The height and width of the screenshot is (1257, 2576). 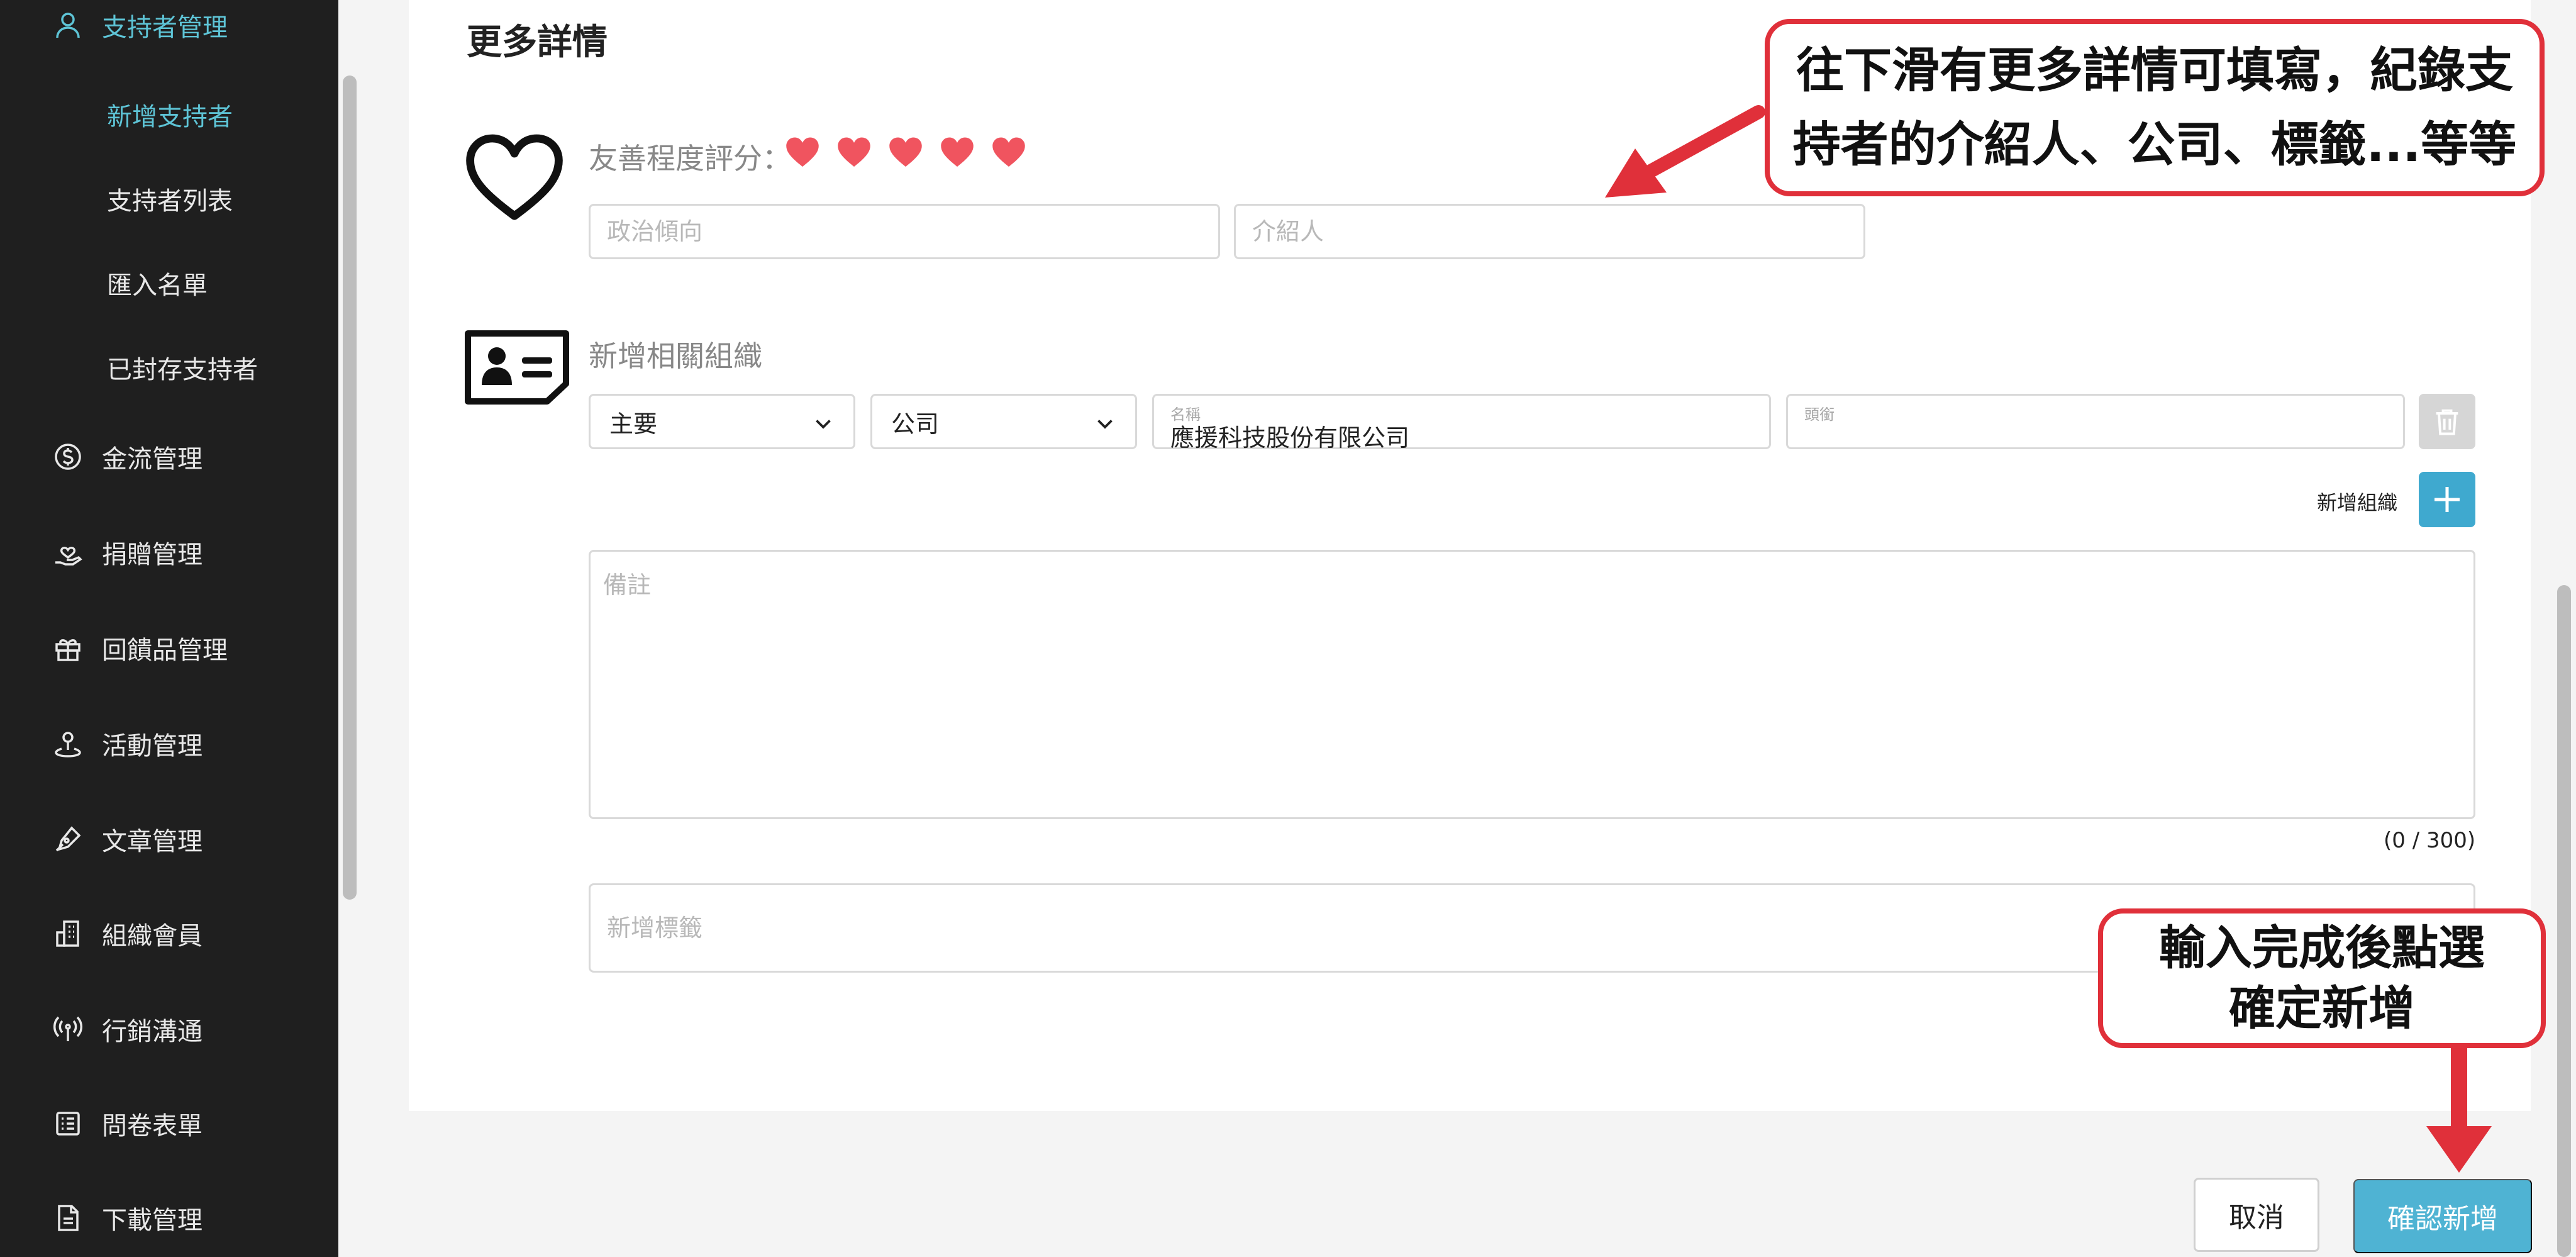 I want to click on broadcast-icon, so click(x=68, y=1029).